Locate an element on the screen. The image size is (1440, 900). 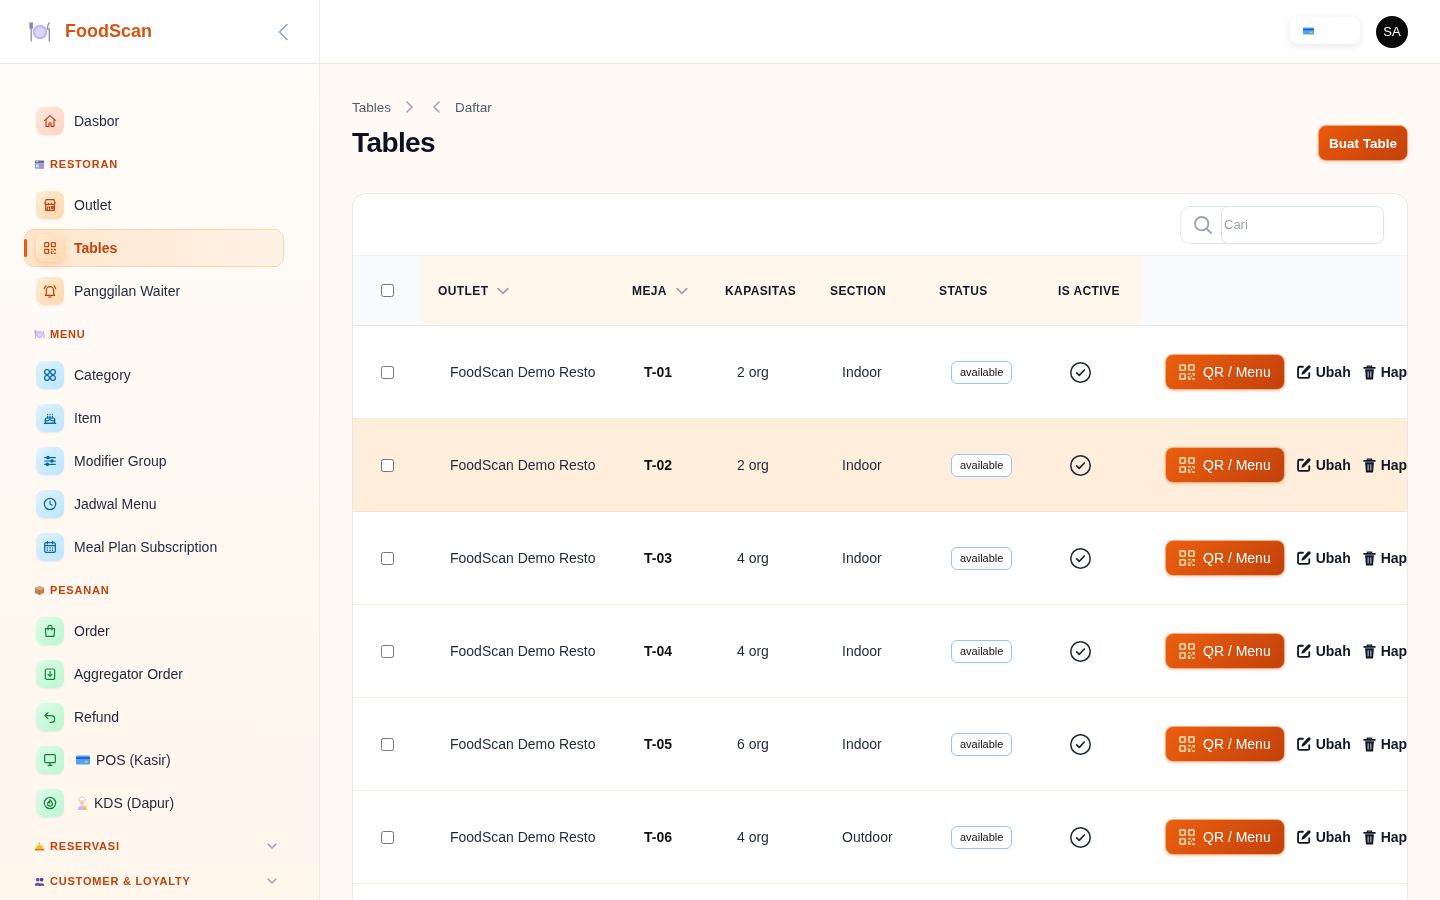
bell-icon is located at coordinates (50, 291).